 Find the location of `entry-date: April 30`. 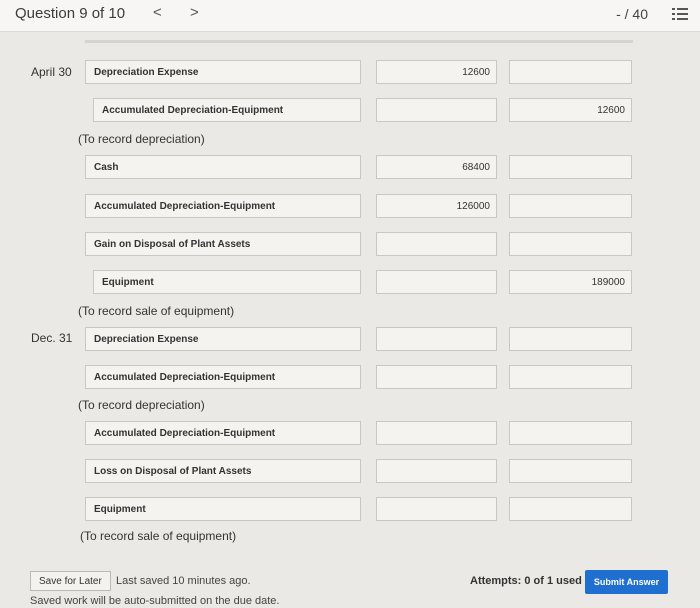

entry-date: April 30 is located at coordinates (51, 72).